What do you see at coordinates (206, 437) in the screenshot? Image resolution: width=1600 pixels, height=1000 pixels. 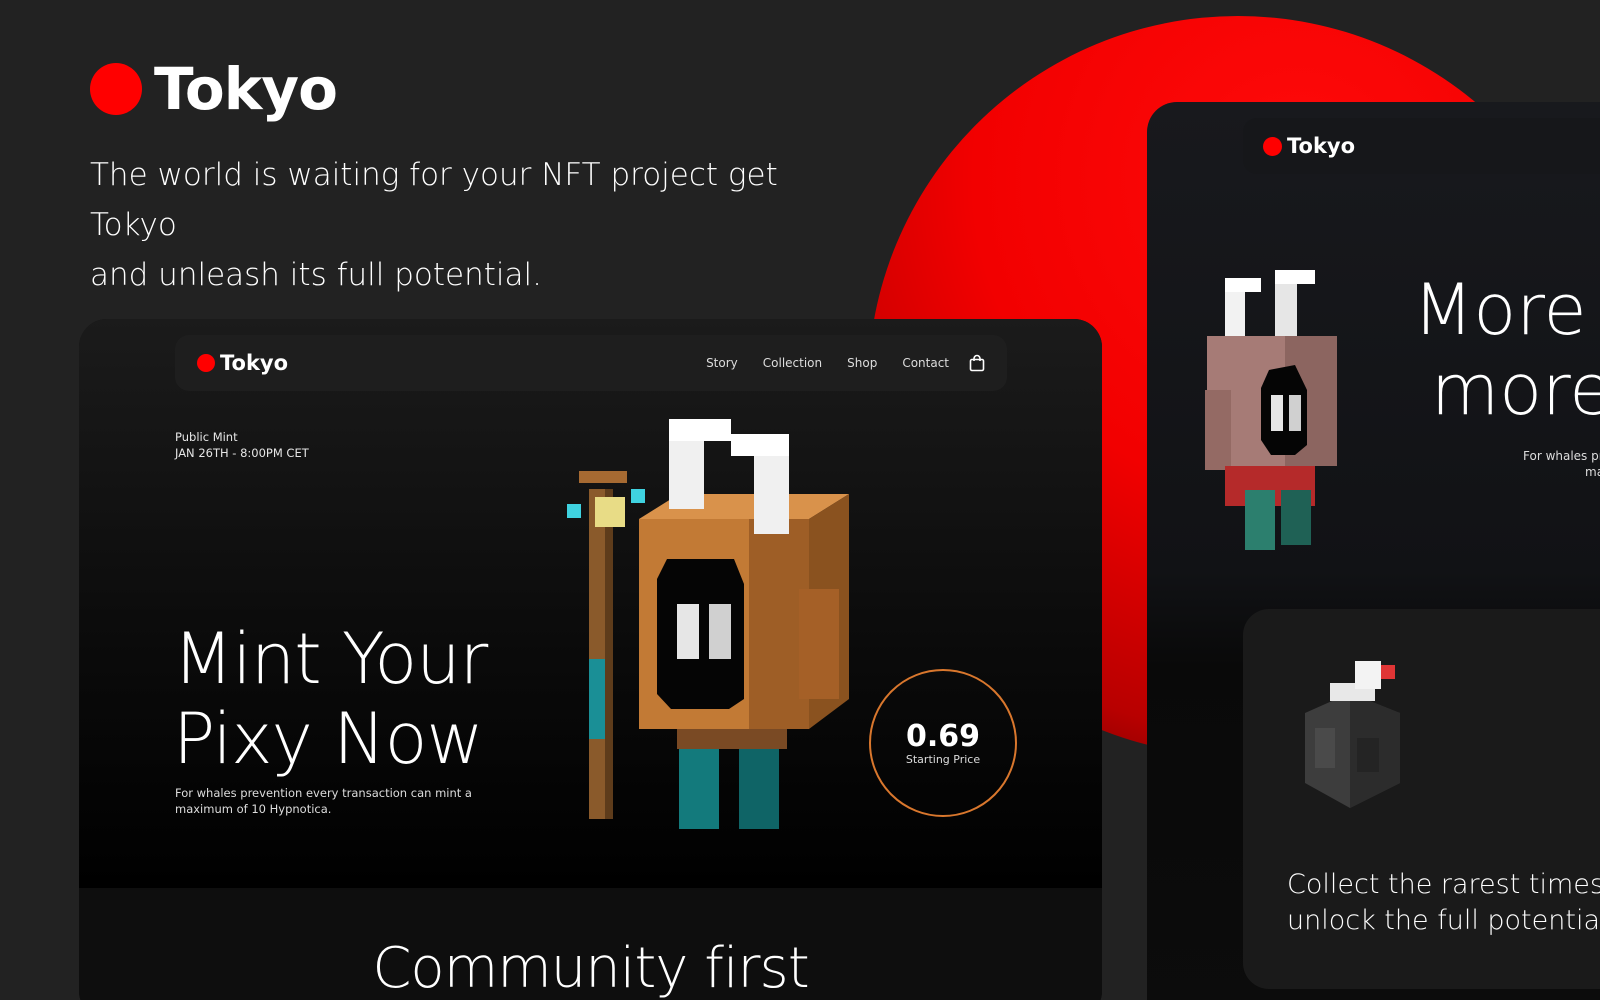 I see `mint-label: Public Mint` at bounding box center [206, 437].